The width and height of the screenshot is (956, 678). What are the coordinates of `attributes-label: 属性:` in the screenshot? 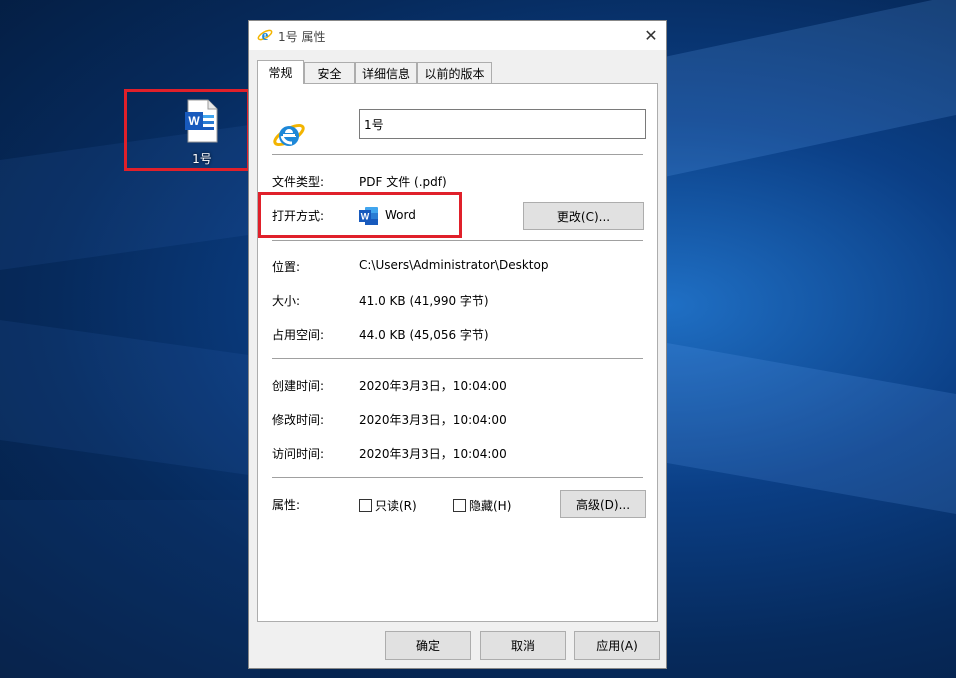 It's located at (286, 505).